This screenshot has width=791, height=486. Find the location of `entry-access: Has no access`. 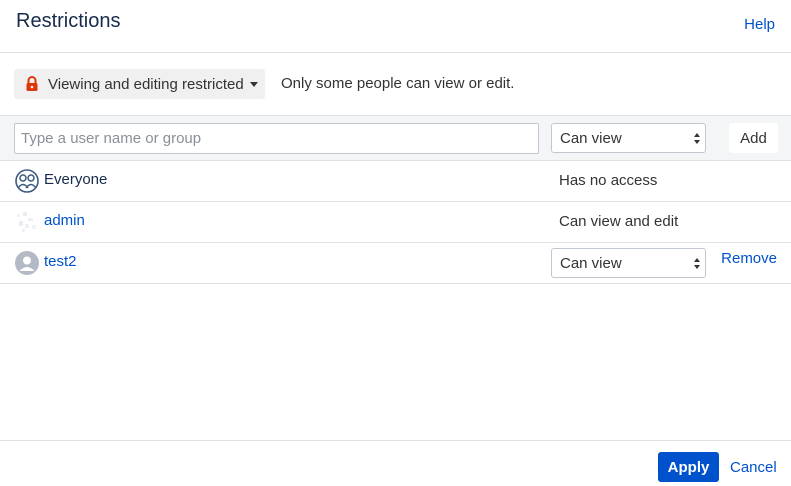

entry-access: Has no access is located at coordinates (608, 180).